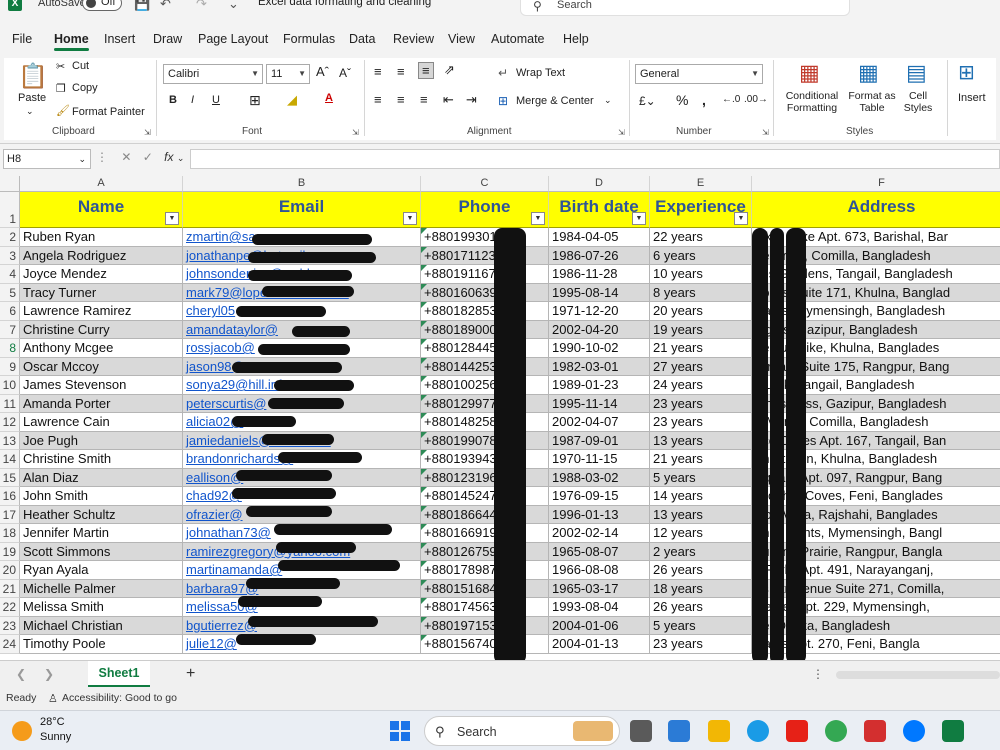 Image resolution: width=1000 pixels, height=750 pixels. Describe the element at coordinates (10, 496) in the screenshot. I see `row-header: 16` at that location.